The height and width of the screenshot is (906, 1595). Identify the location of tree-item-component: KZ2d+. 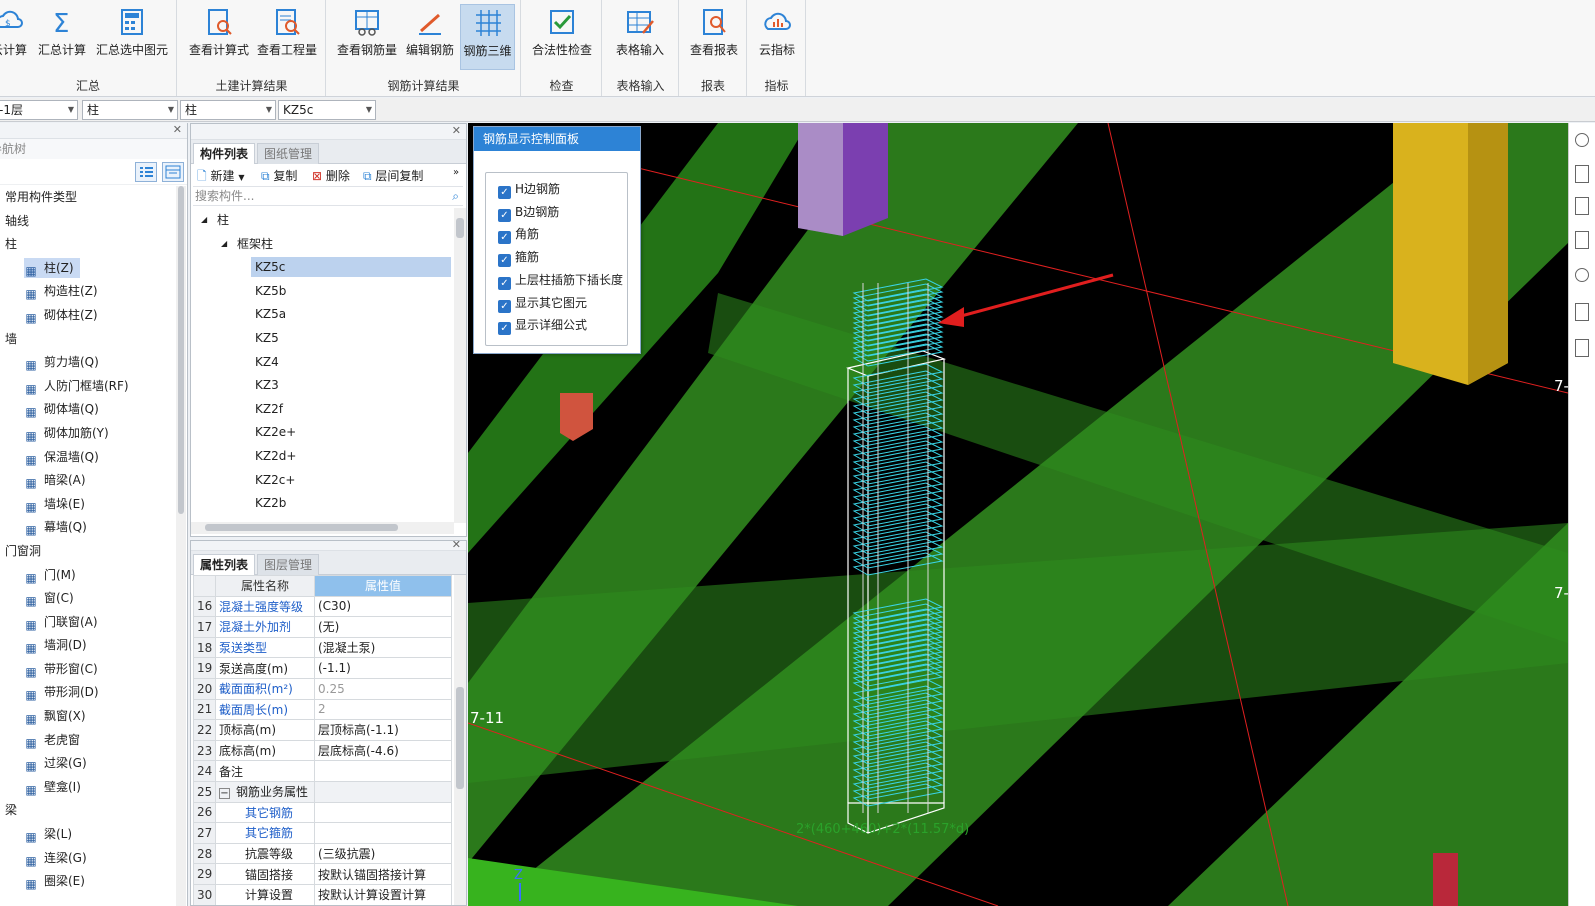
(322, 456).